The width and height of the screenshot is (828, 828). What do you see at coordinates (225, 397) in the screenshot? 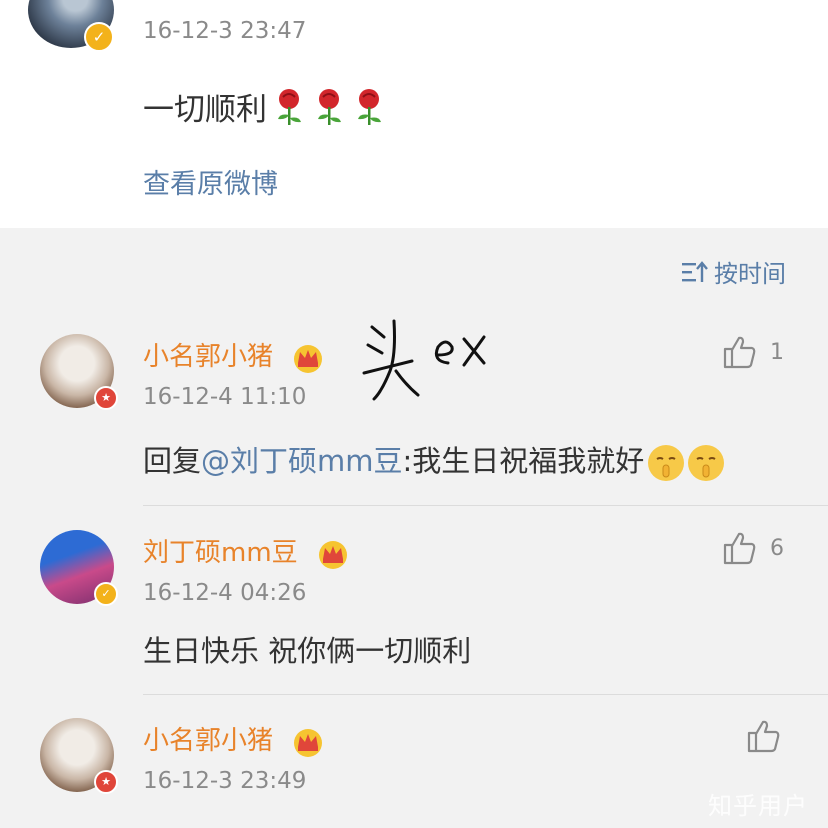
I see `comment-timestamp: 16-12-4 11:10` at bounding box center [225, 397].